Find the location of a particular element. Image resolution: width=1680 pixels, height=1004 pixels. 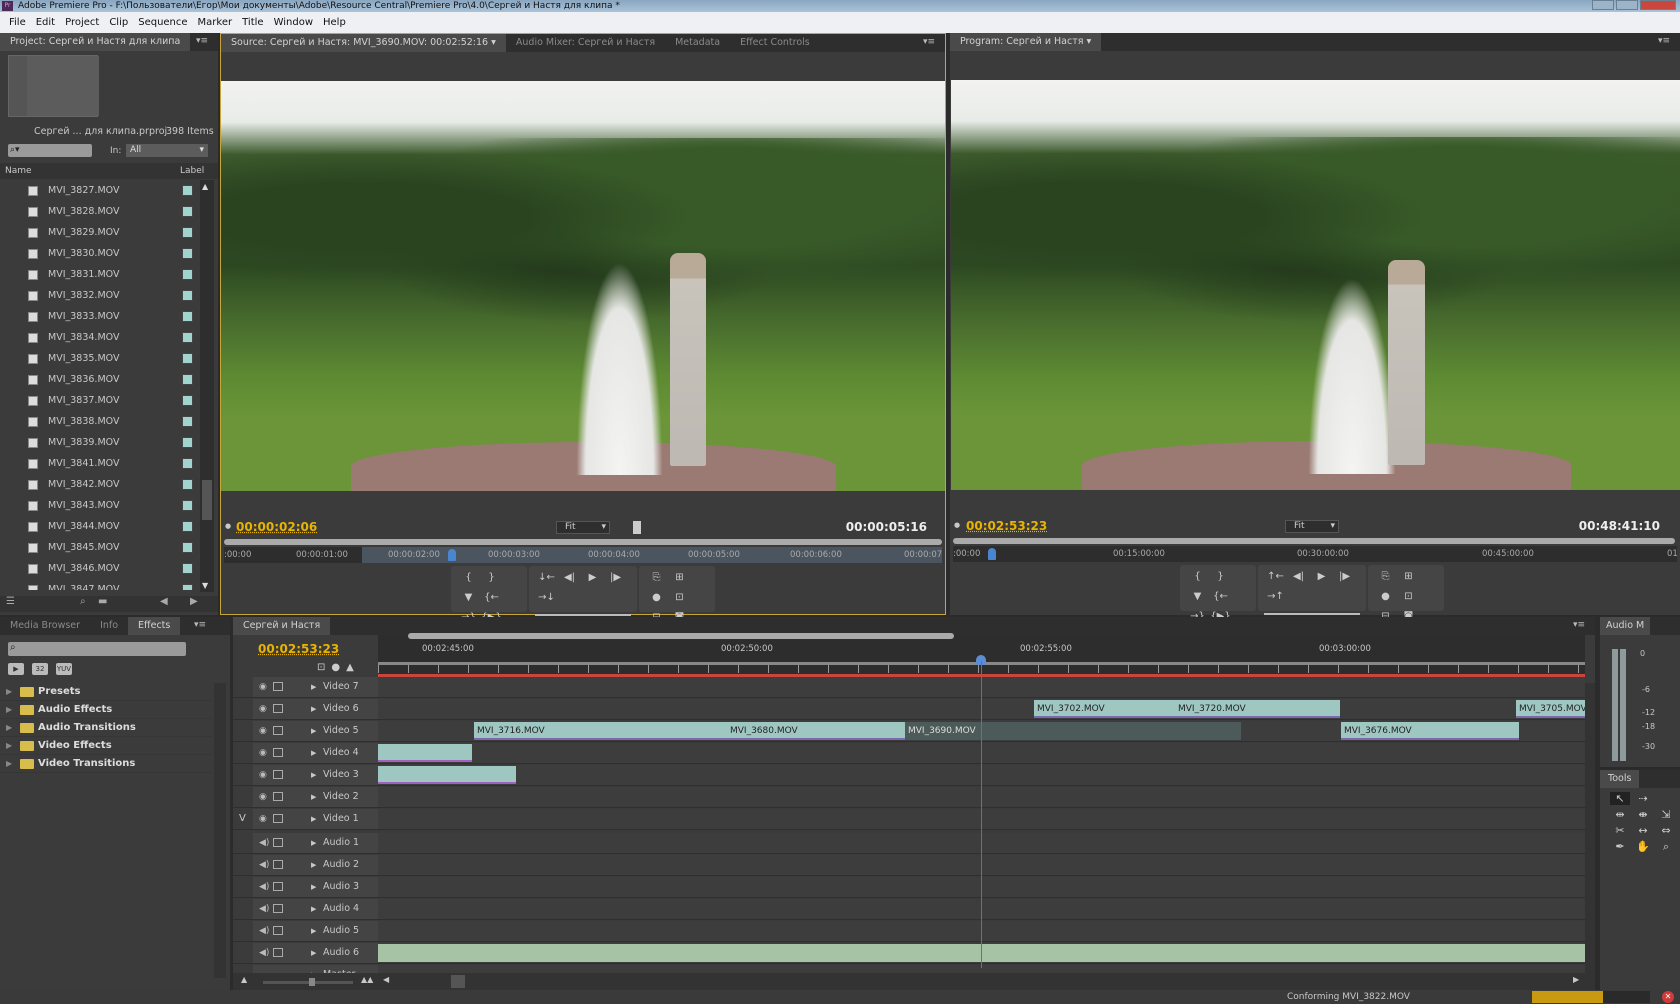

tab-sequence: Сергей и Настя is located at coordinates (282, 626).